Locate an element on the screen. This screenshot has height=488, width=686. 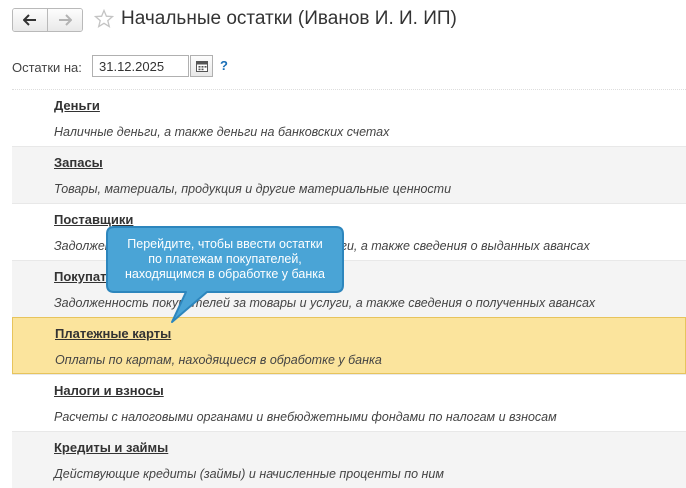
tooltip-line: Перейдите, чтобы ввести остатки is located at coordinates (225, 244).